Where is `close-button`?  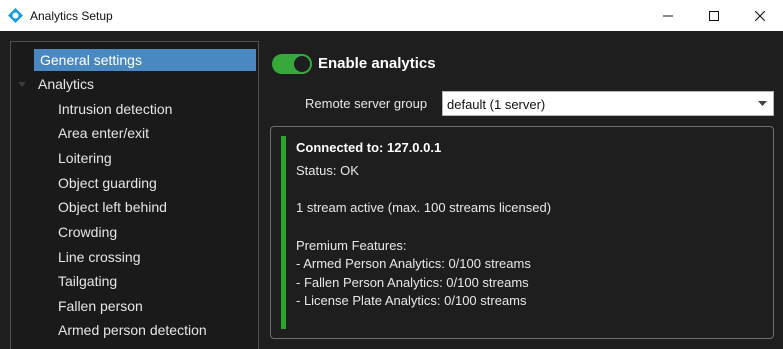
close-button is located at coordinates (760, 15).